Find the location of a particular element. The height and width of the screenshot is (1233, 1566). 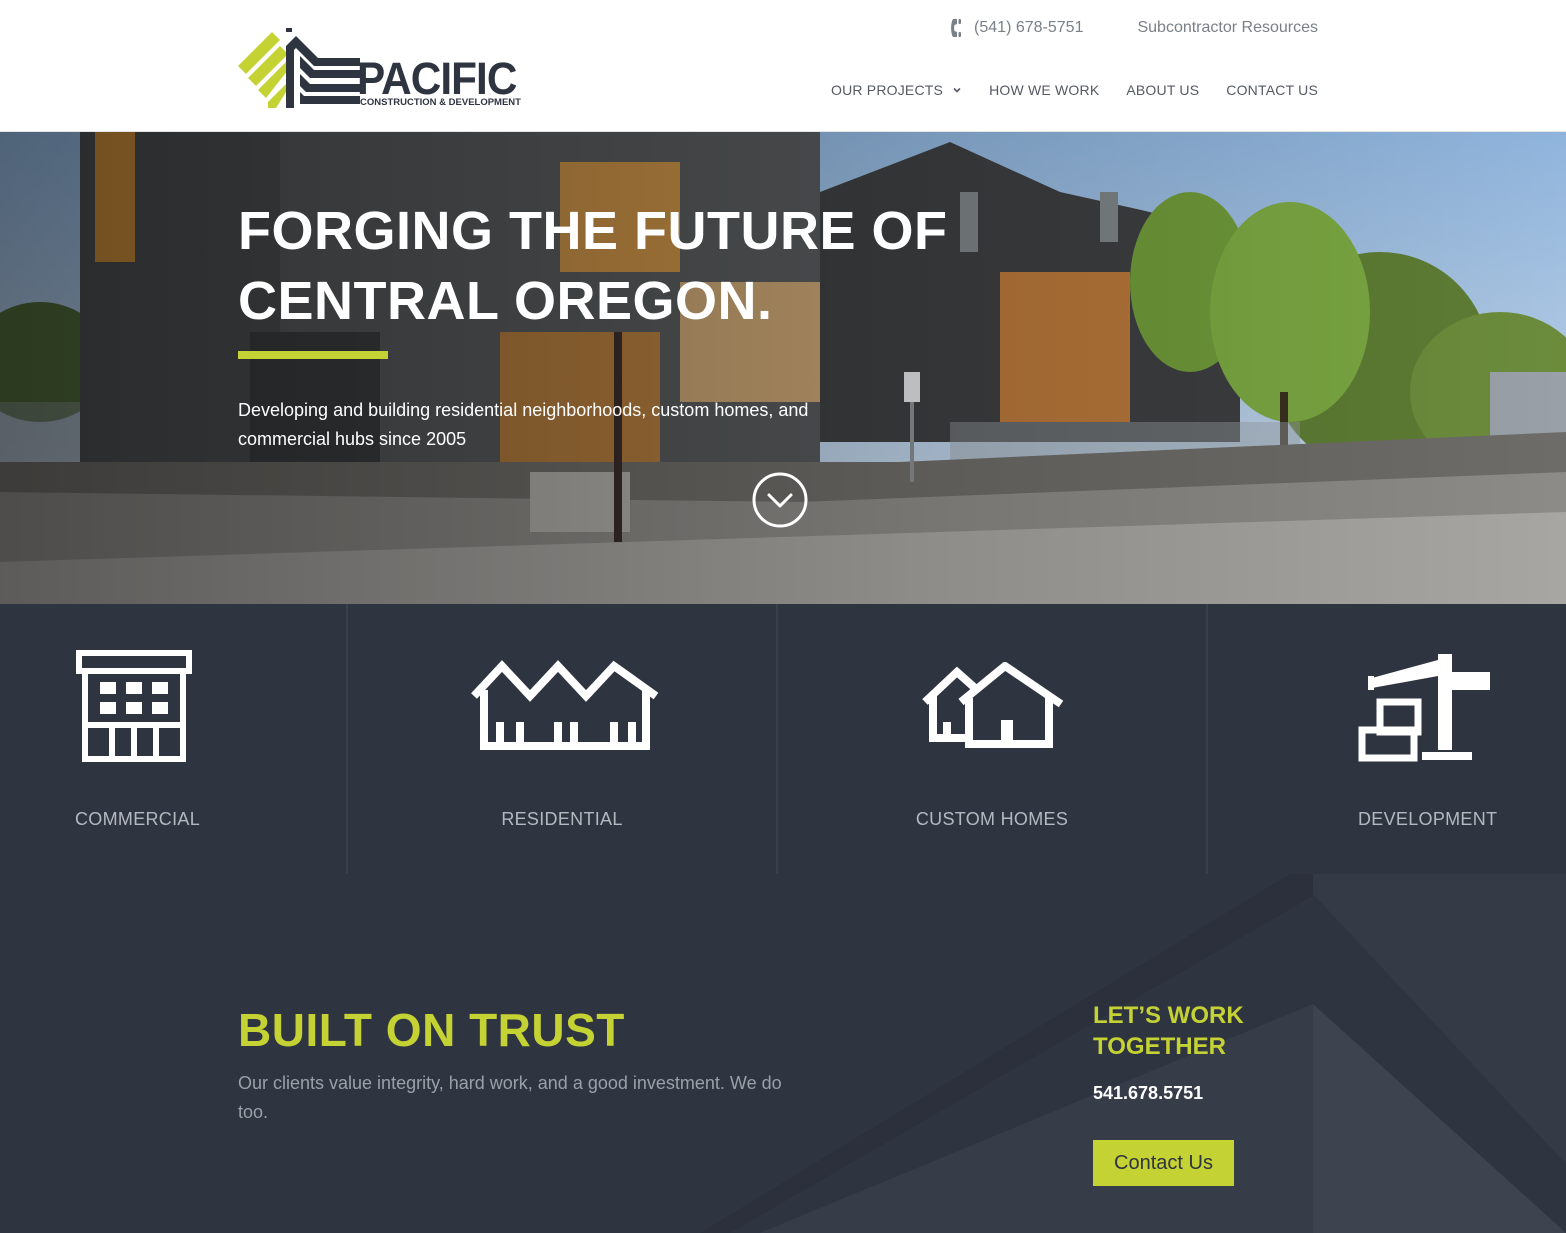

houses-icon is located at coordinates (993, 705).